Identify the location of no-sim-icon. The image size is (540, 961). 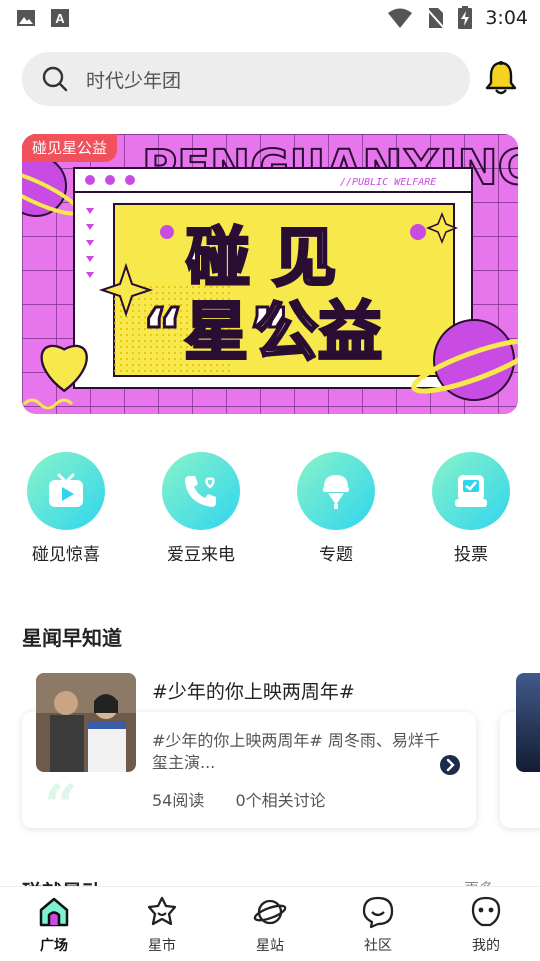
(436, 18).